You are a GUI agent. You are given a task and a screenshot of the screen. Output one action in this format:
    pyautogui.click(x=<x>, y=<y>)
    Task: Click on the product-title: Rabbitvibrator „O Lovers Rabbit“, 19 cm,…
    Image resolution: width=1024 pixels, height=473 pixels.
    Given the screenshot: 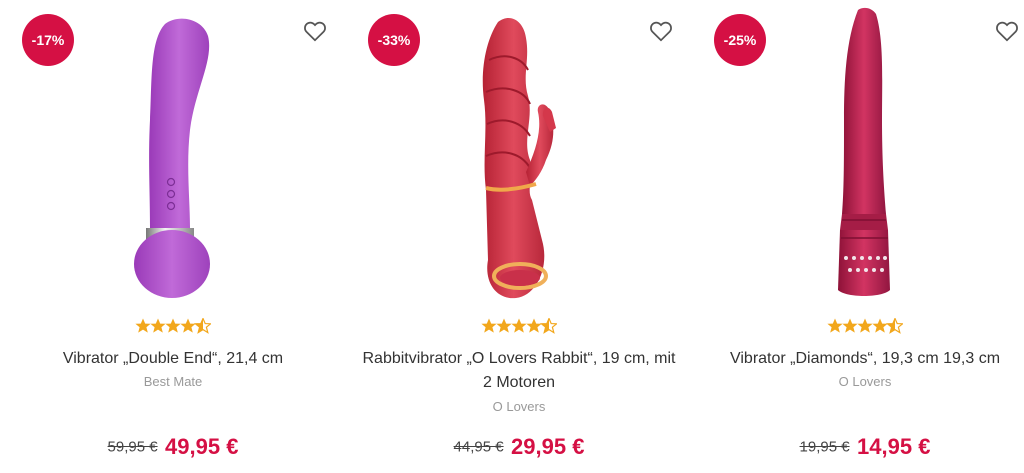 What is the action you would take?
    pyautogui.click(x=519, y=371)
    